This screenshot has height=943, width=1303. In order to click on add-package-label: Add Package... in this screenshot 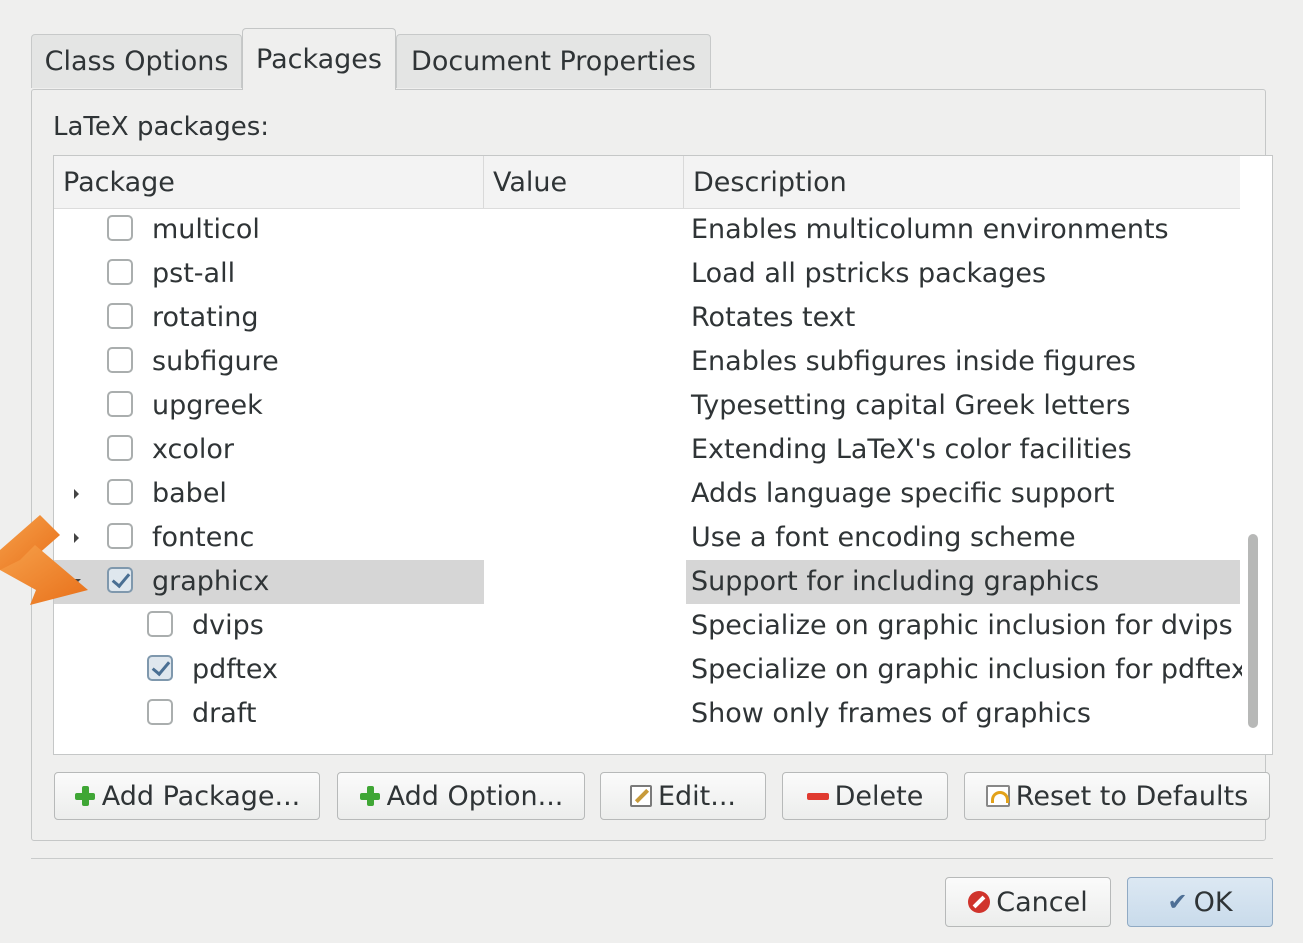, I will do `click(201, 796)`.